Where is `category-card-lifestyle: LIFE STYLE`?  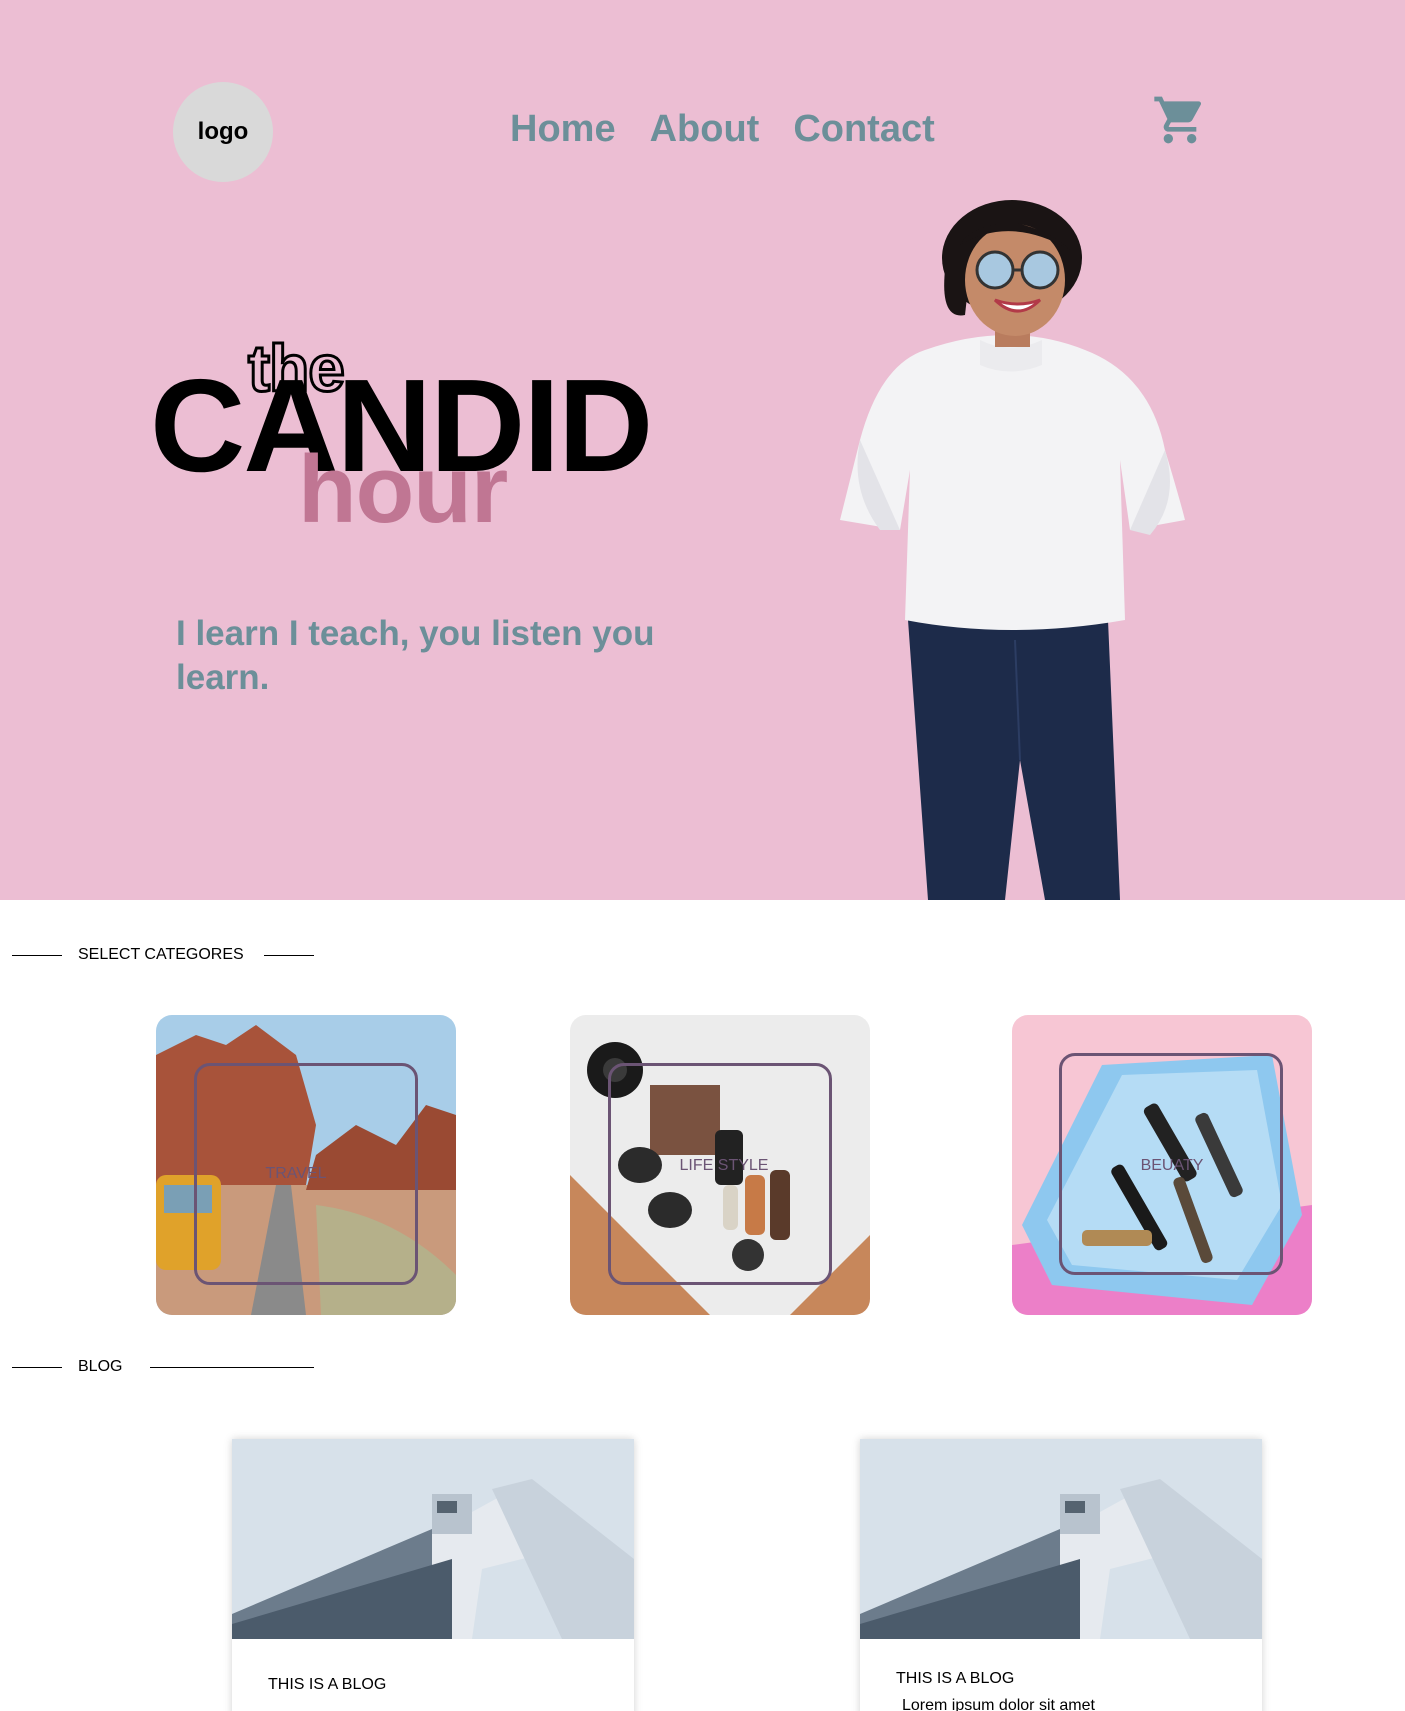
category-card-lifestyle: LIFE STYLE is located at coordinates (720, 1165).